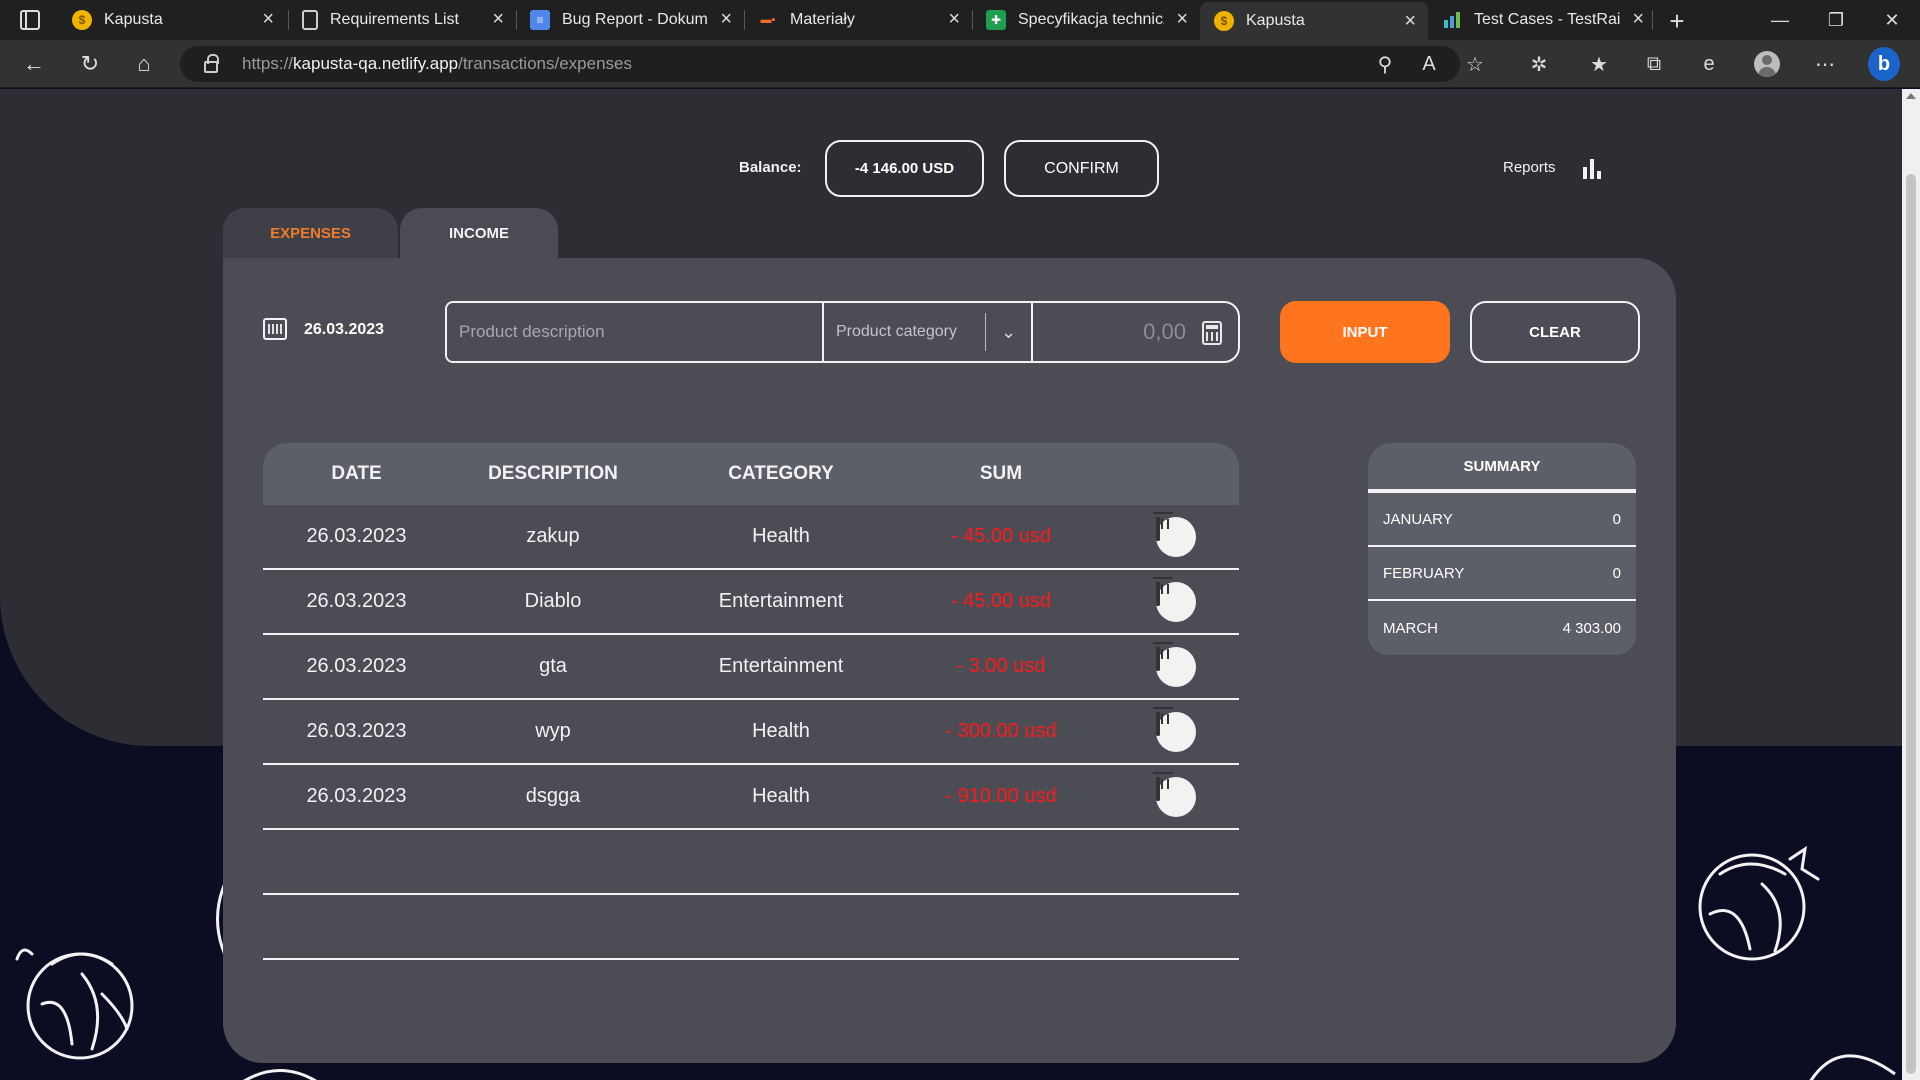 The image size is (1920, 1080). I want to click on row-sum: - 300.00 usd, so click(1001, 731).